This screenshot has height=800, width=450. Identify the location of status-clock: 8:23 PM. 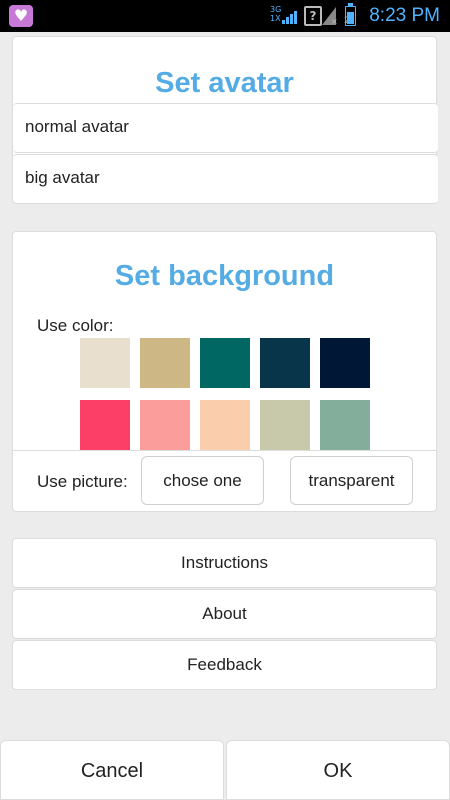
(404, 15).